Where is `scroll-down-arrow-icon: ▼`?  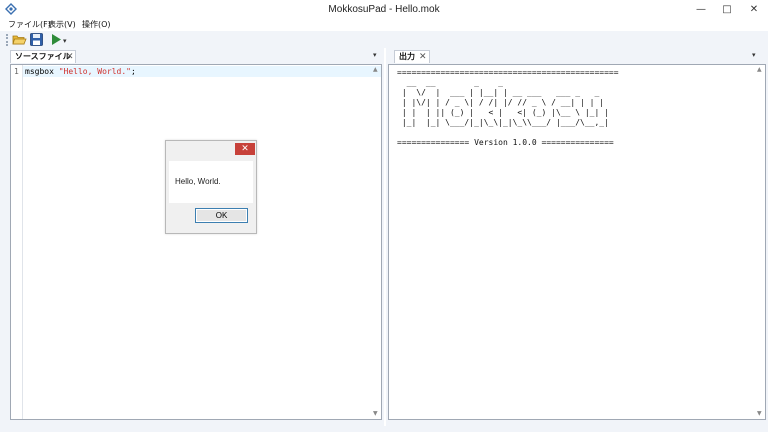 scroll-down-arrow-icon: ▼ is located at coordinates (375, 413).